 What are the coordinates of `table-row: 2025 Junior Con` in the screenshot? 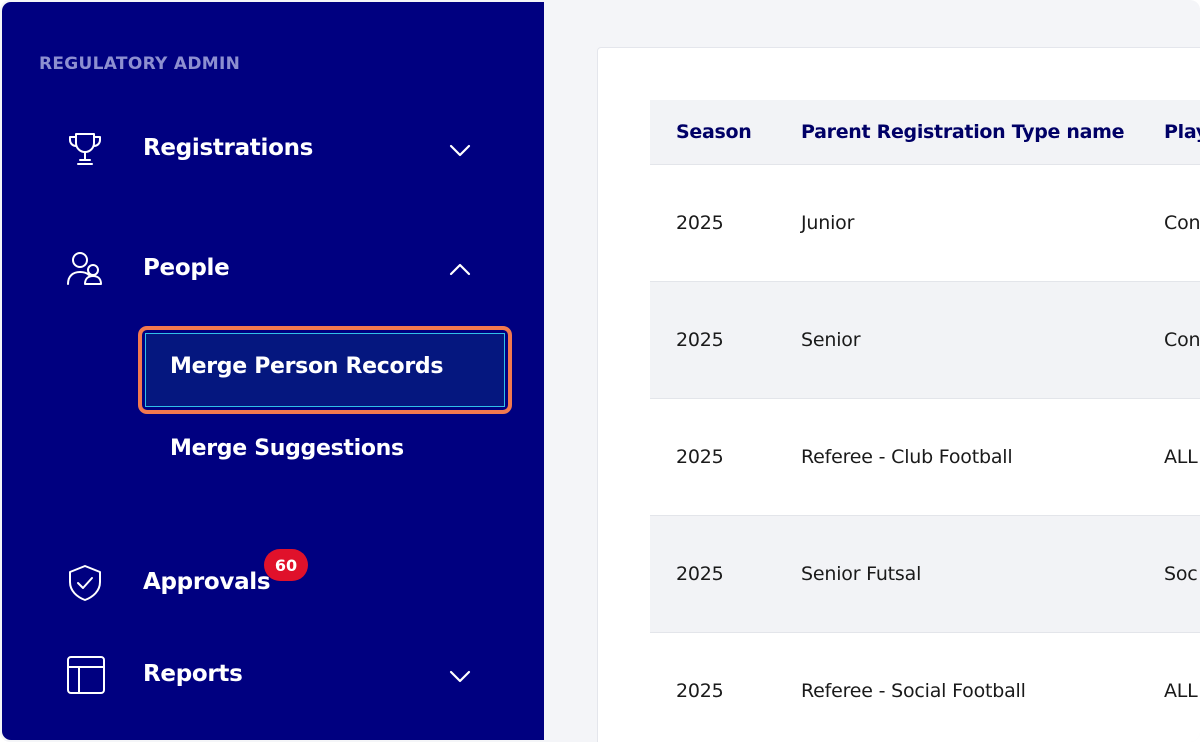 It's located at (925, 222).